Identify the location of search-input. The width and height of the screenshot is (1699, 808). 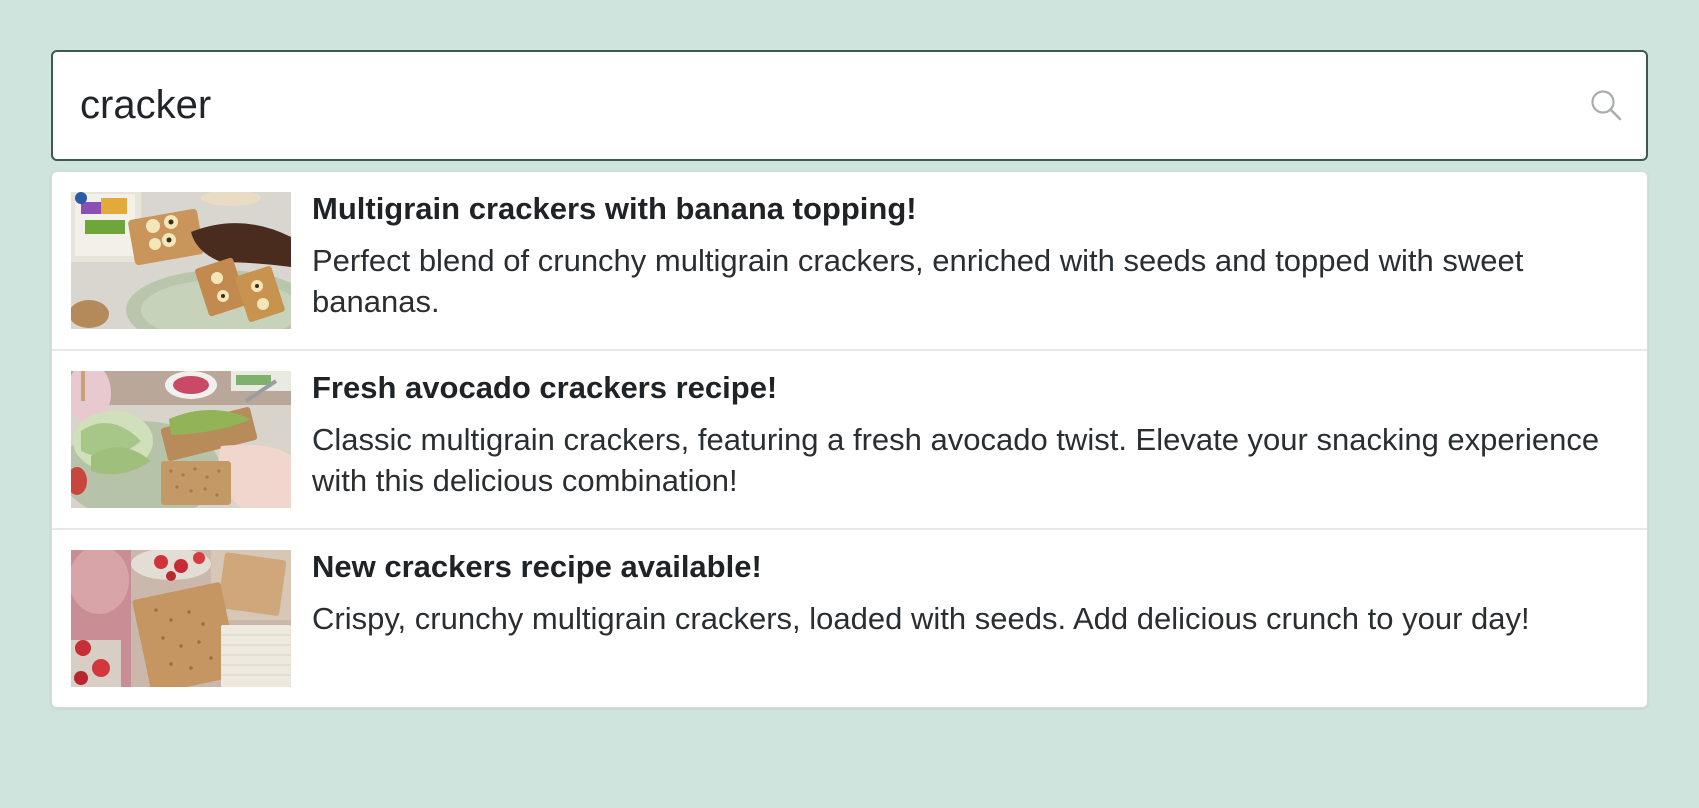
(849, 105).